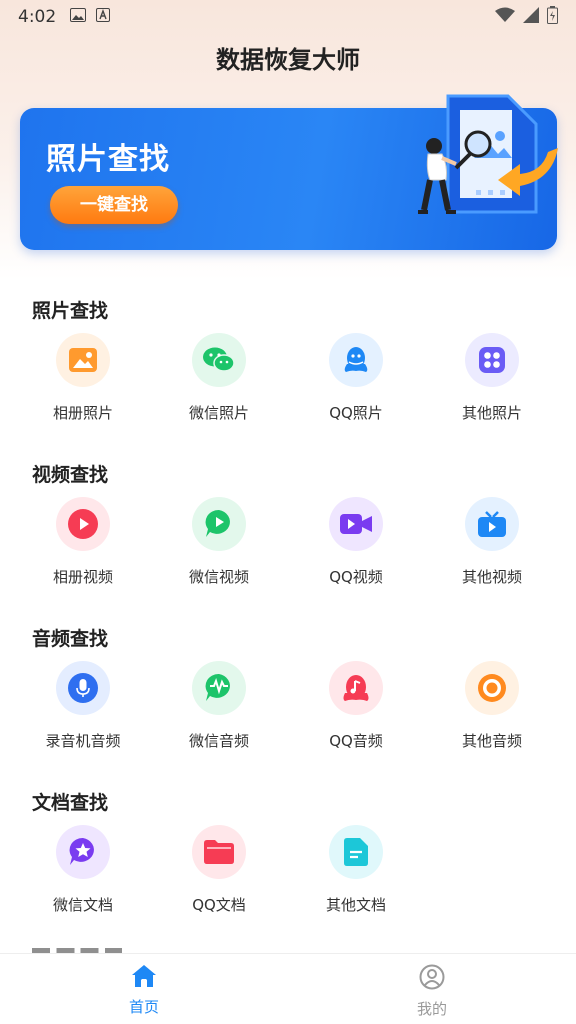 Image resolution: width=576 pixels, height=1024 pixels. Describe the element at coordinates (219, 360) in the screenshot. I see `wechat-icon` at that location.